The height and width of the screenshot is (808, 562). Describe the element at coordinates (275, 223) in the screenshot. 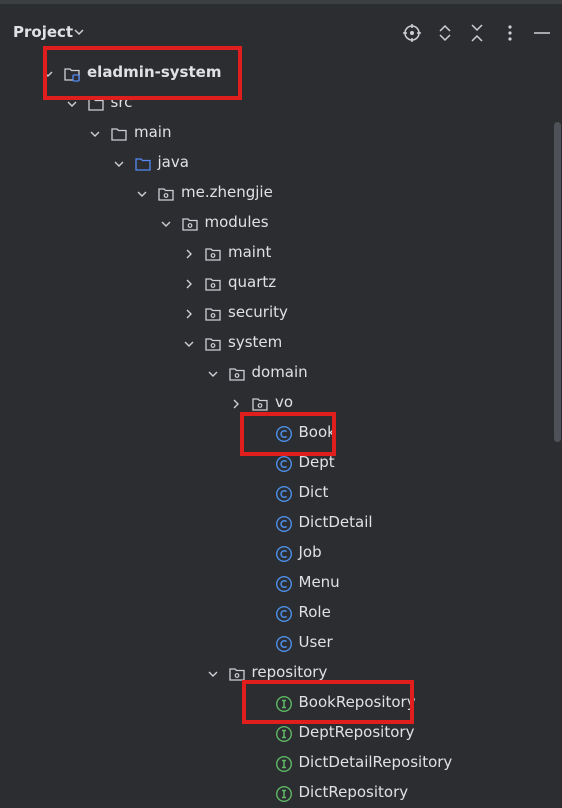

I see `tree-item-modules: modules` at that location.